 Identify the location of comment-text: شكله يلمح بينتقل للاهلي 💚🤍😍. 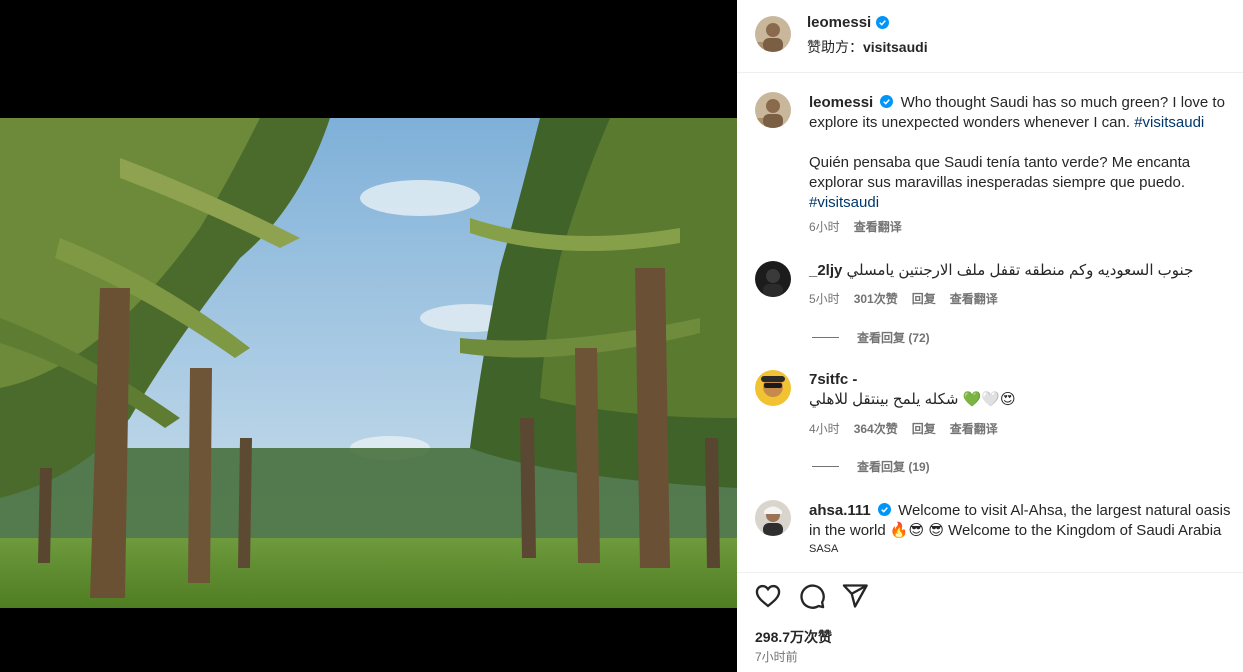
(1024, 400).